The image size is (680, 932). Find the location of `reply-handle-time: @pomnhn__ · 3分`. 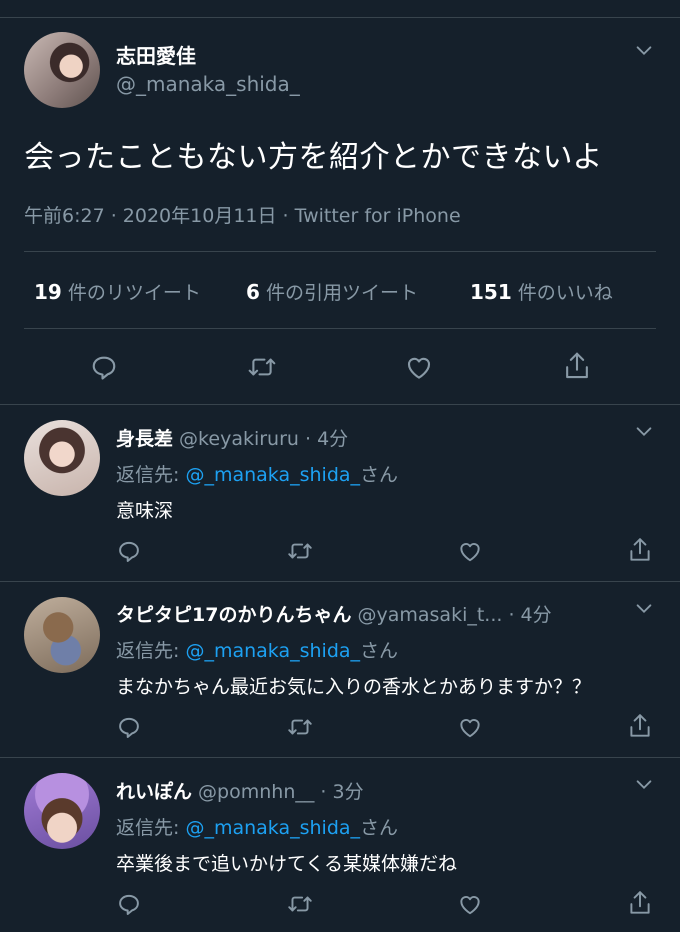

reply-handle-time: @pomnhn__ · 3分 is located at coordinates (278, 792).